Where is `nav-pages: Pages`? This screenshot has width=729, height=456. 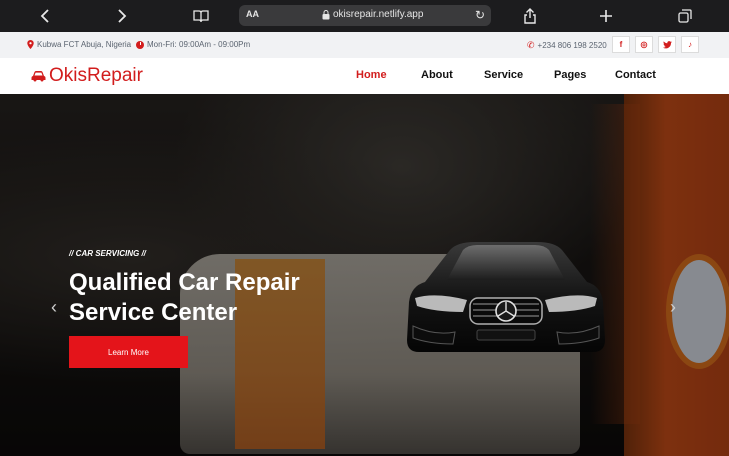
nav-pages: Pages is located at coordinates (570, 75).